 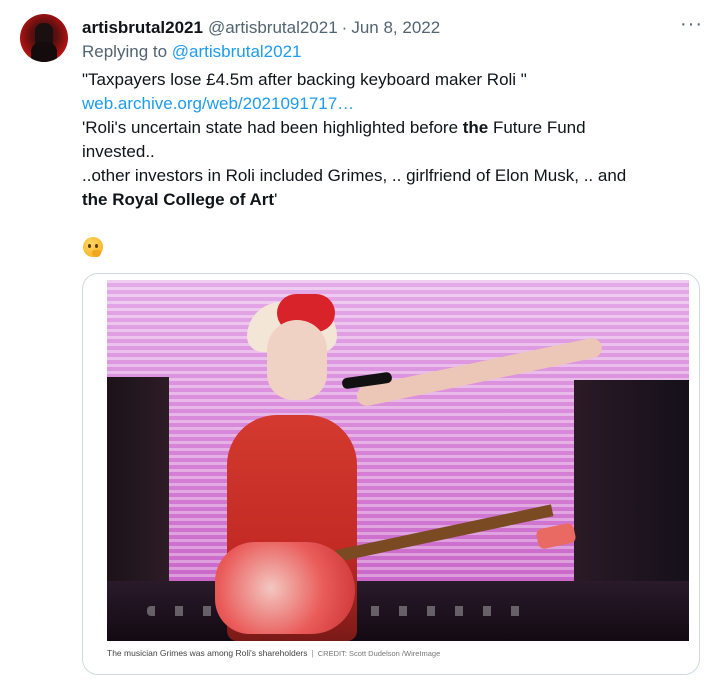 I want to click on tweet-line-3c: Future Fund, so click(x=537, y=127).